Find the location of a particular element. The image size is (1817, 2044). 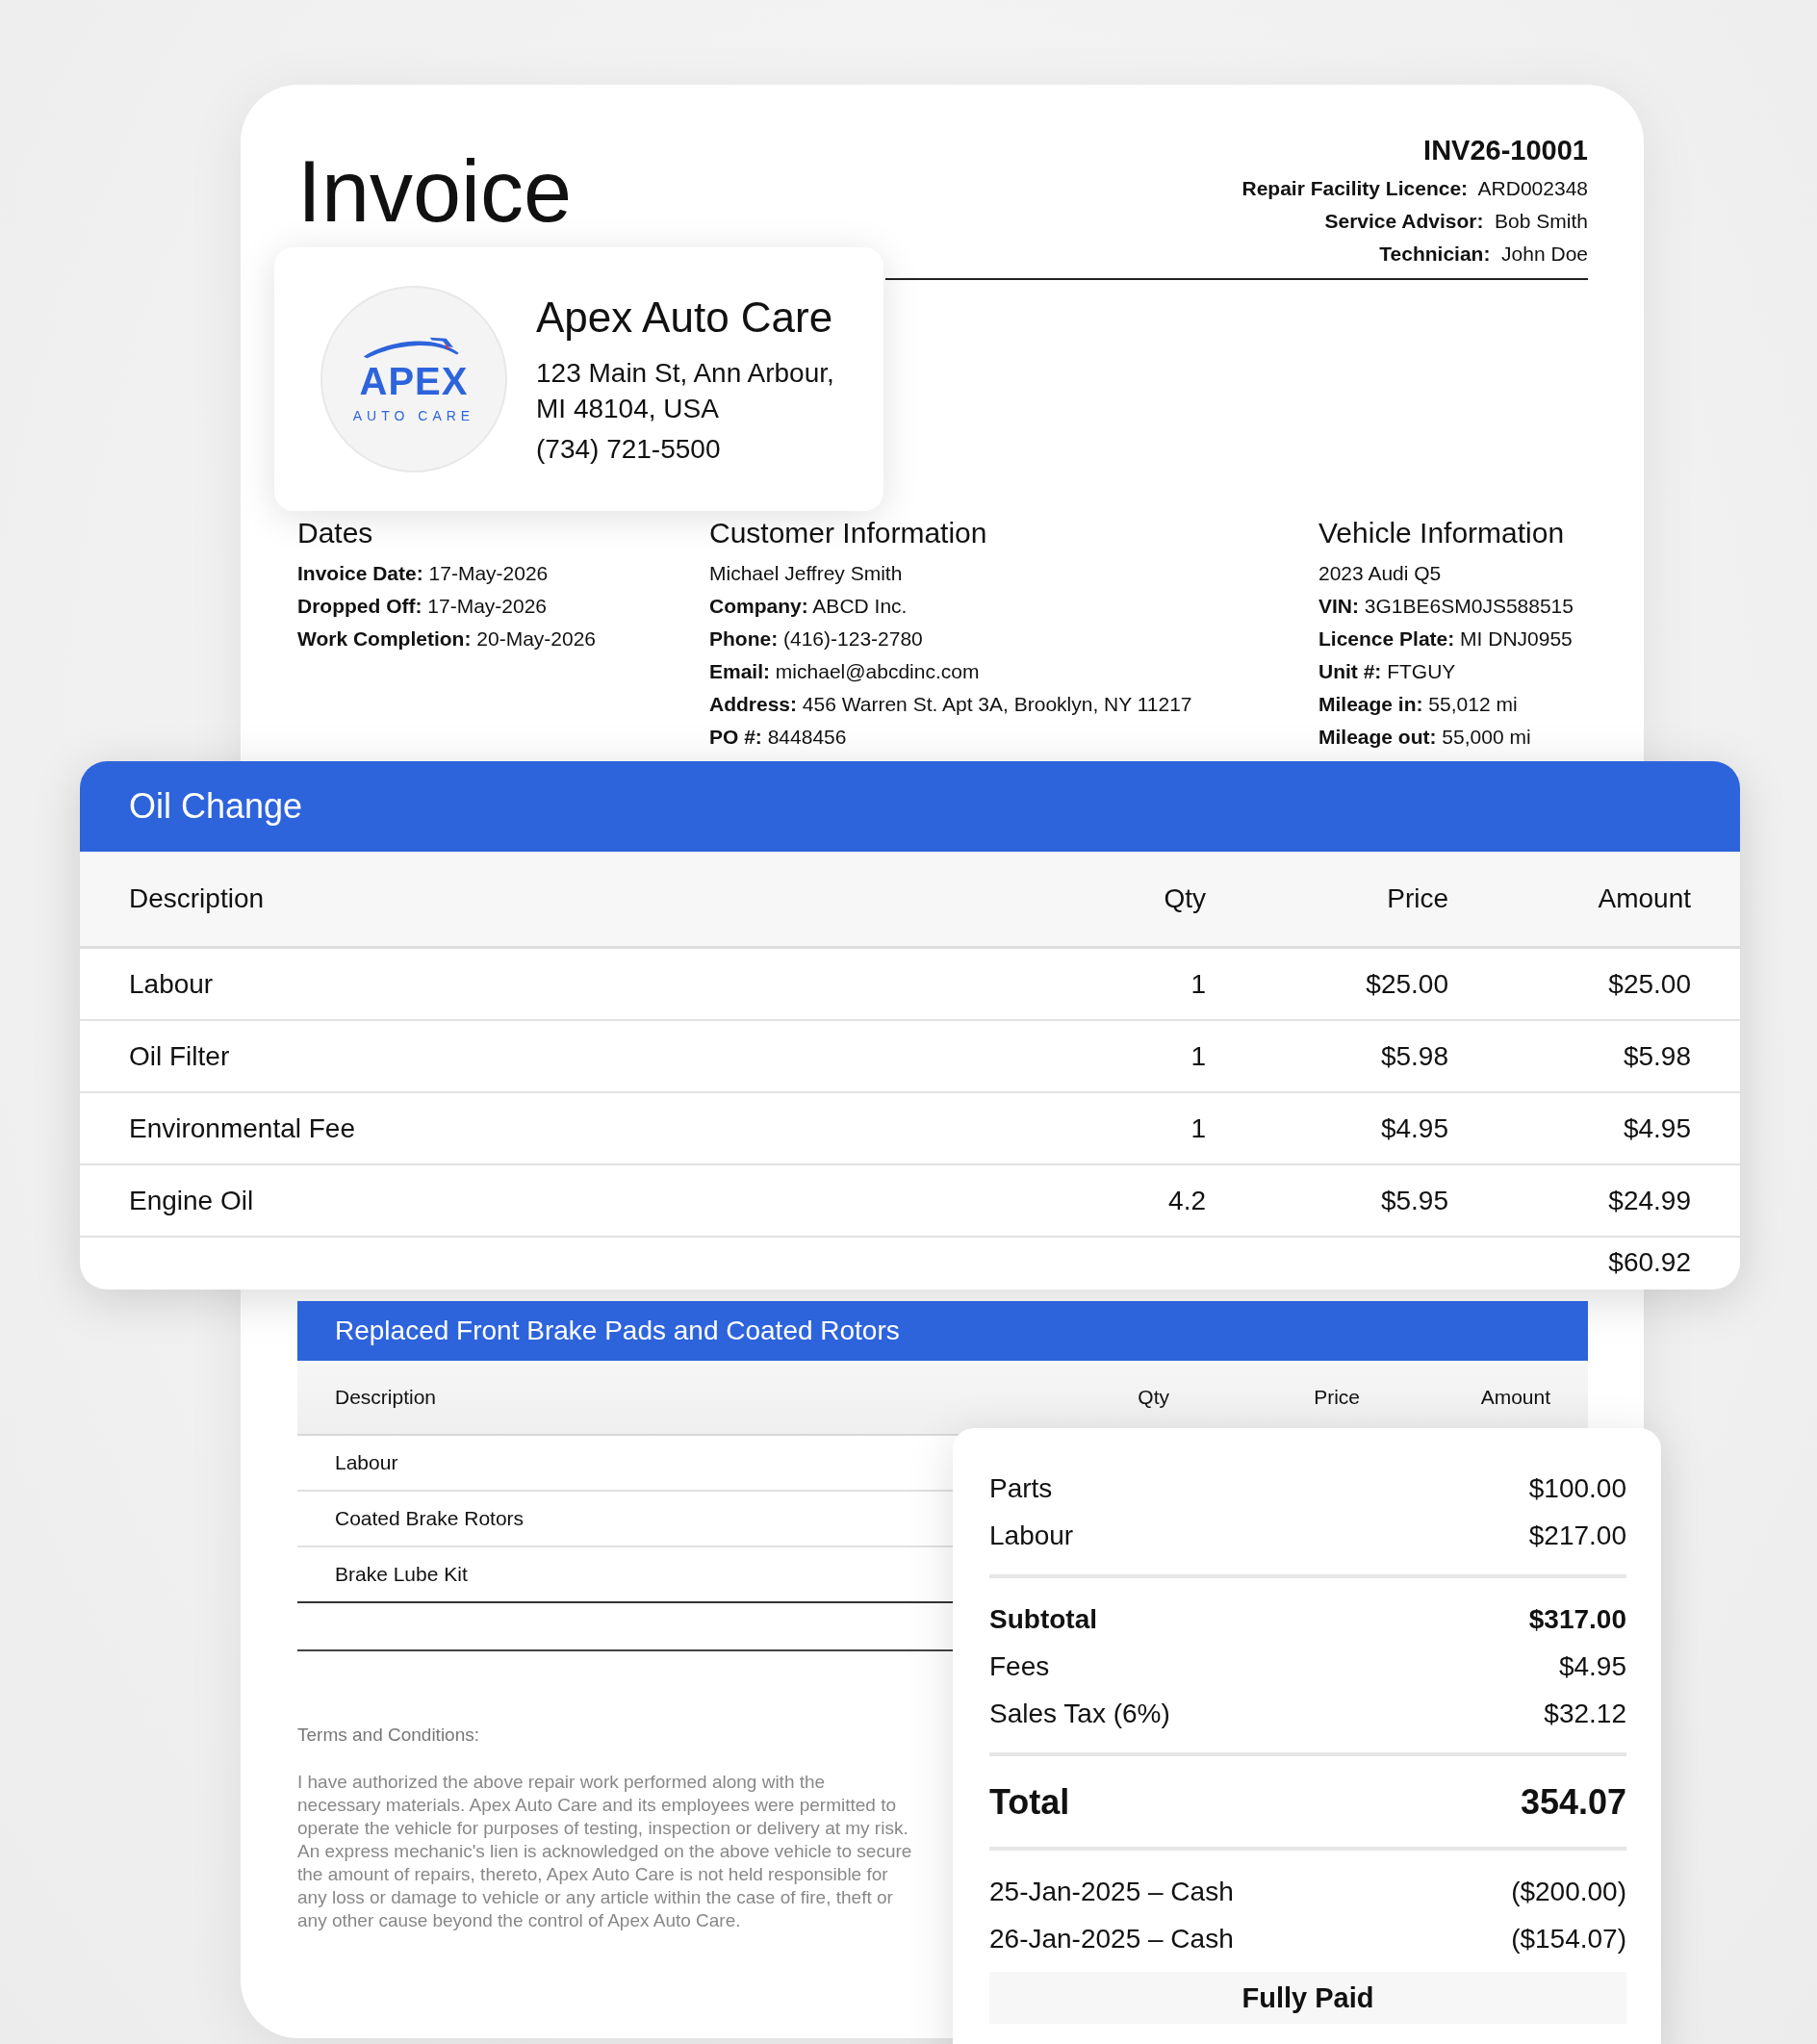

info-line: Dropped Off: 17-May-2026 is located at coordinates (423, 606).